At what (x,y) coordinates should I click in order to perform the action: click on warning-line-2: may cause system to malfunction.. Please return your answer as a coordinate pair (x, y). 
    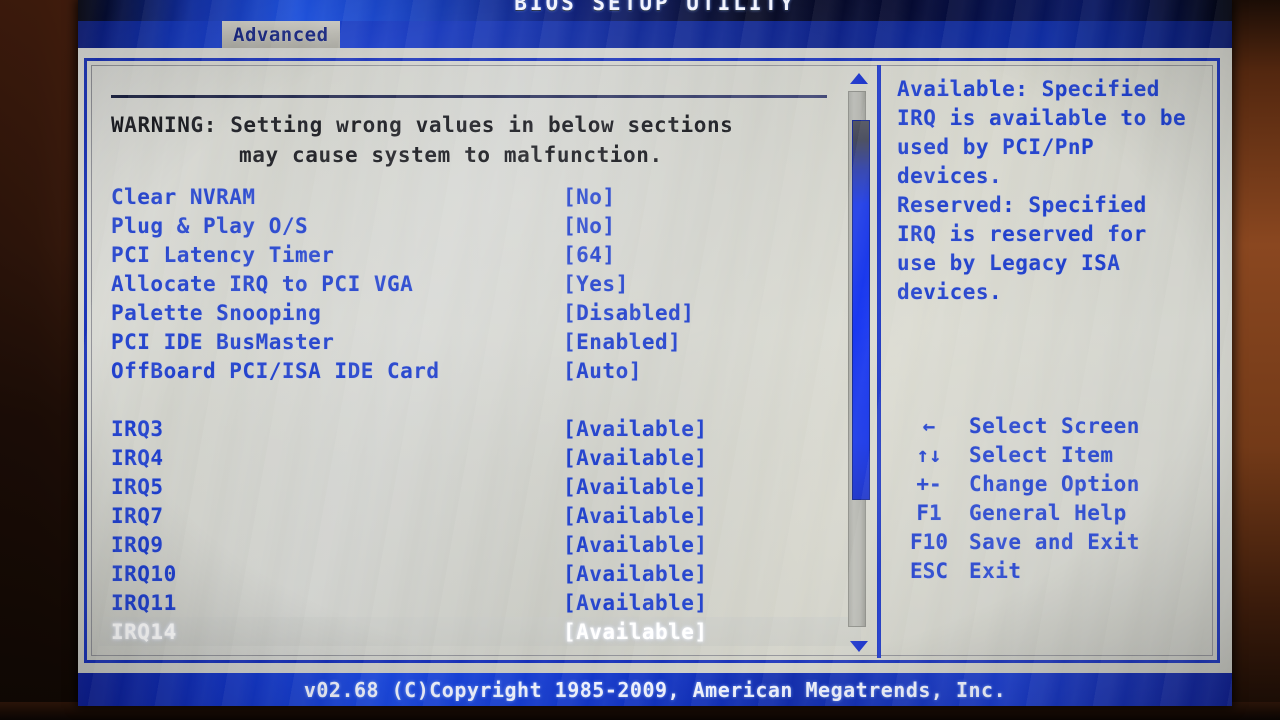
    Looking at the image, I should click on (451, 155).